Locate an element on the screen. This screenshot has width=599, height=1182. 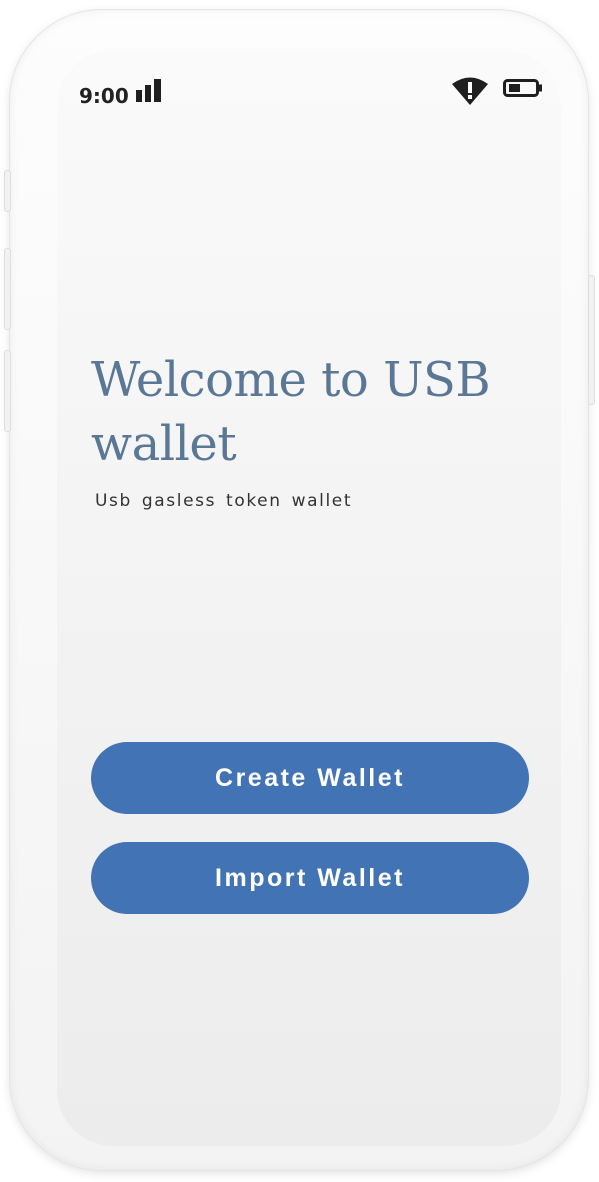
mute-switch is located at coordinates (7, 191).